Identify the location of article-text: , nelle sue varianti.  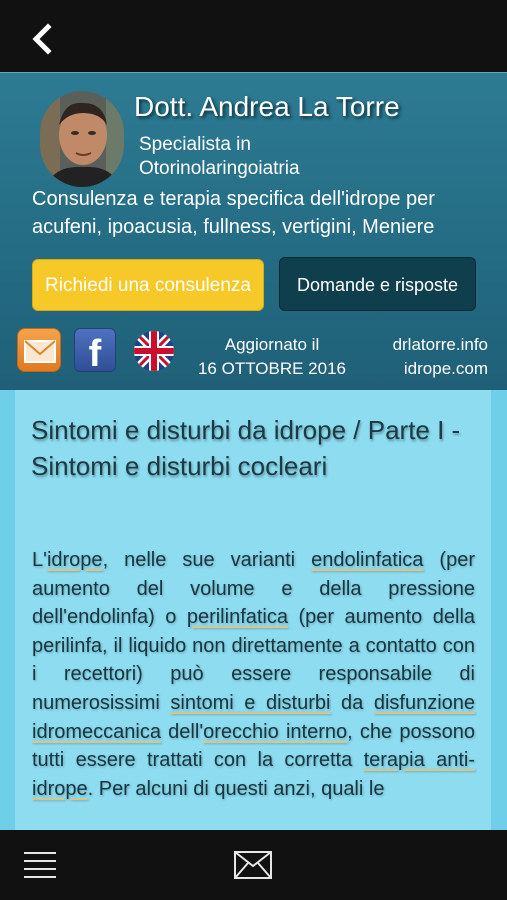
(207, 560).